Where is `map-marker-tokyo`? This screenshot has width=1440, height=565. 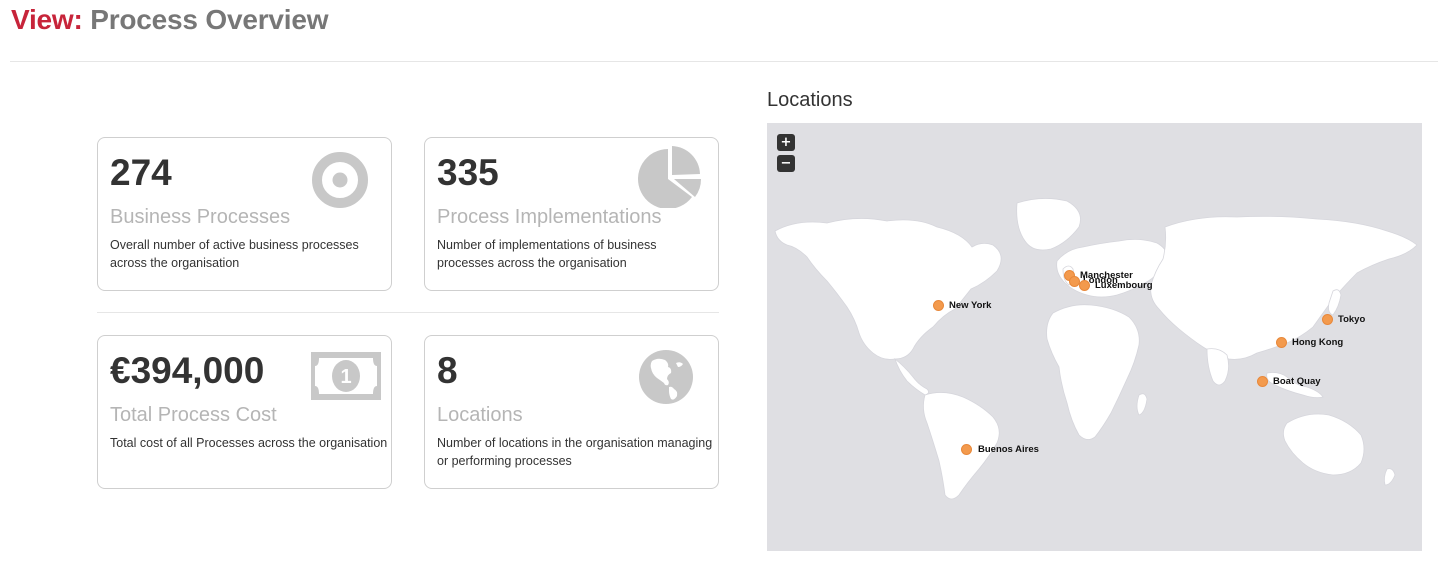 map-marker-tokyo is located at coordinates (1327, 319).